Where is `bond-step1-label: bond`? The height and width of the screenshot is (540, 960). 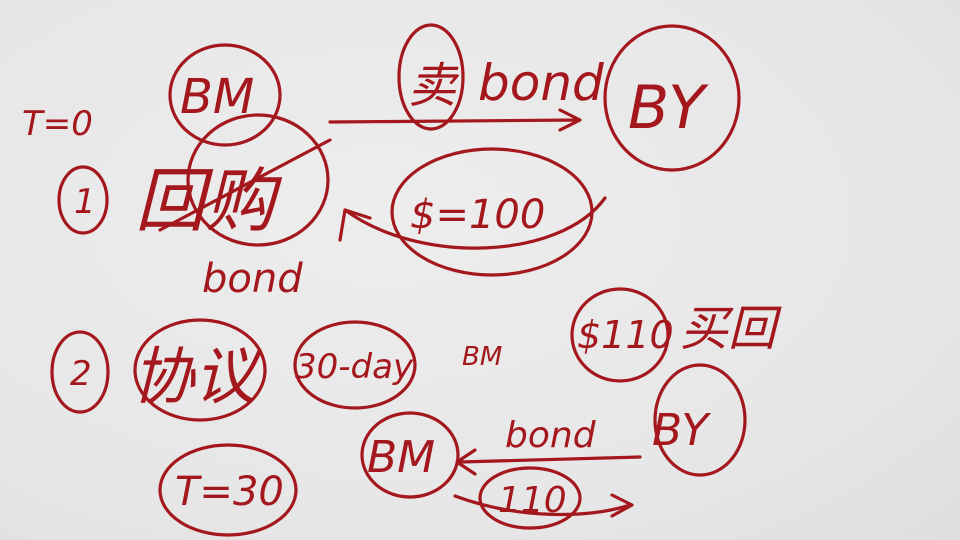
bond-step1-label: bond is located at coordinates (252, 279).